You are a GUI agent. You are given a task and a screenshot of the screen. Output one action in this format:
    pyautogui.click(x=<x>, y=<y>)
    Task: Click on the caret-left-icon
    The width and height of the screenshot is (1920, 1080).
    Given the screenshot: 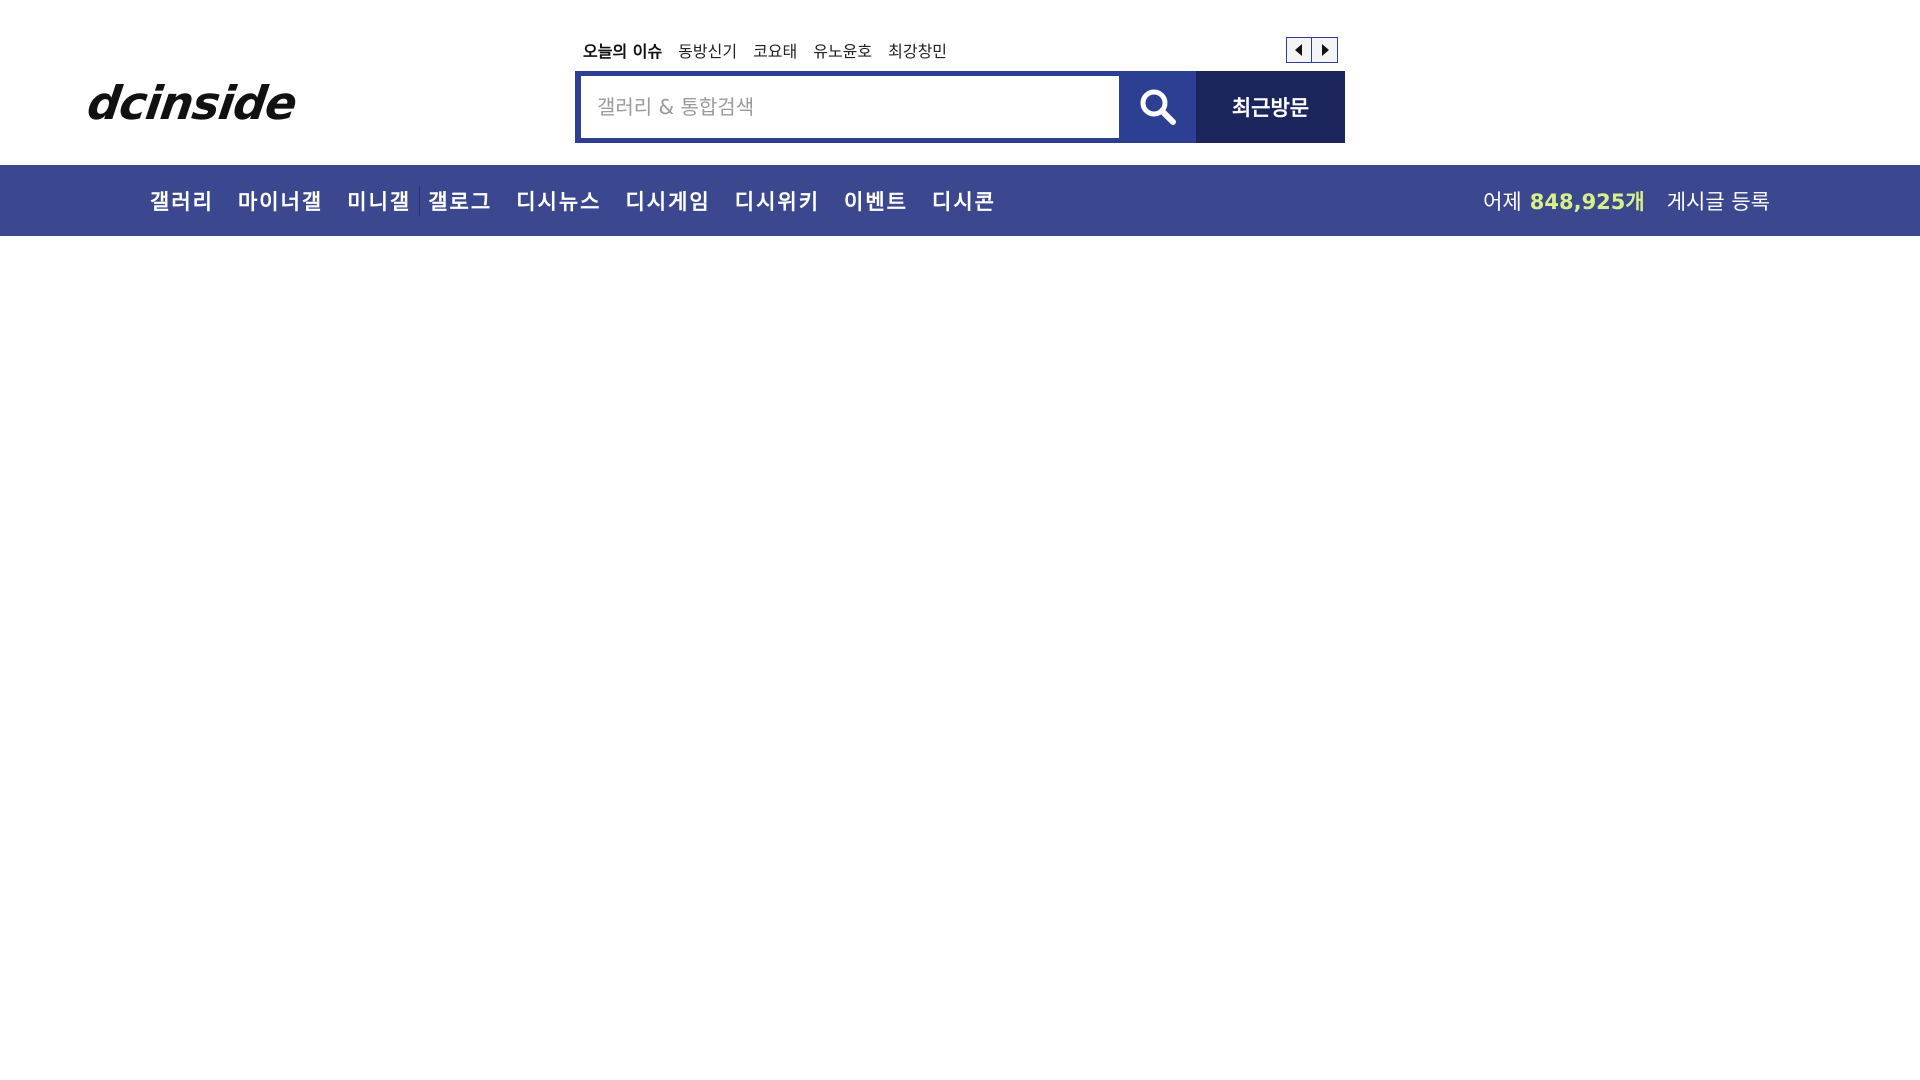 What is the action you would take?
    pyautogui.click(x=1298, y=50)
    